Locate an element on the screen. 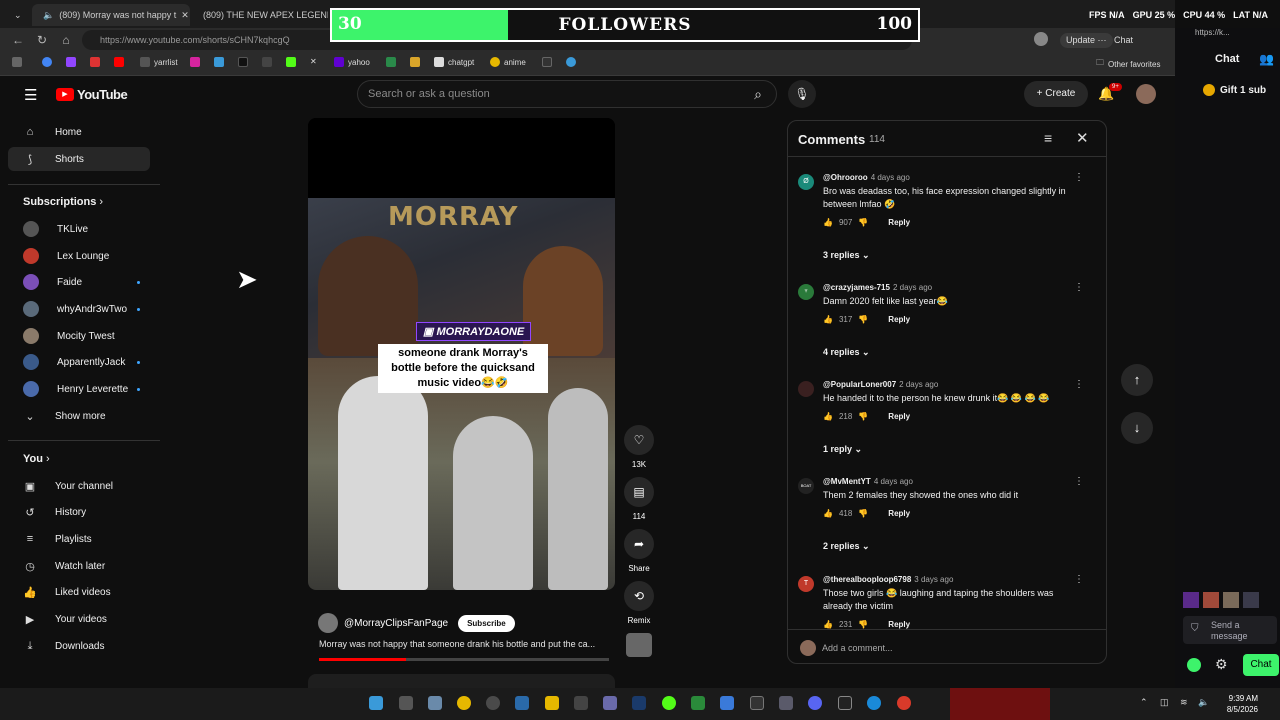 The image size is (1280, 720). sidebar-item-downloads: ⤓ Downloads is located at coordinates (79, 646).